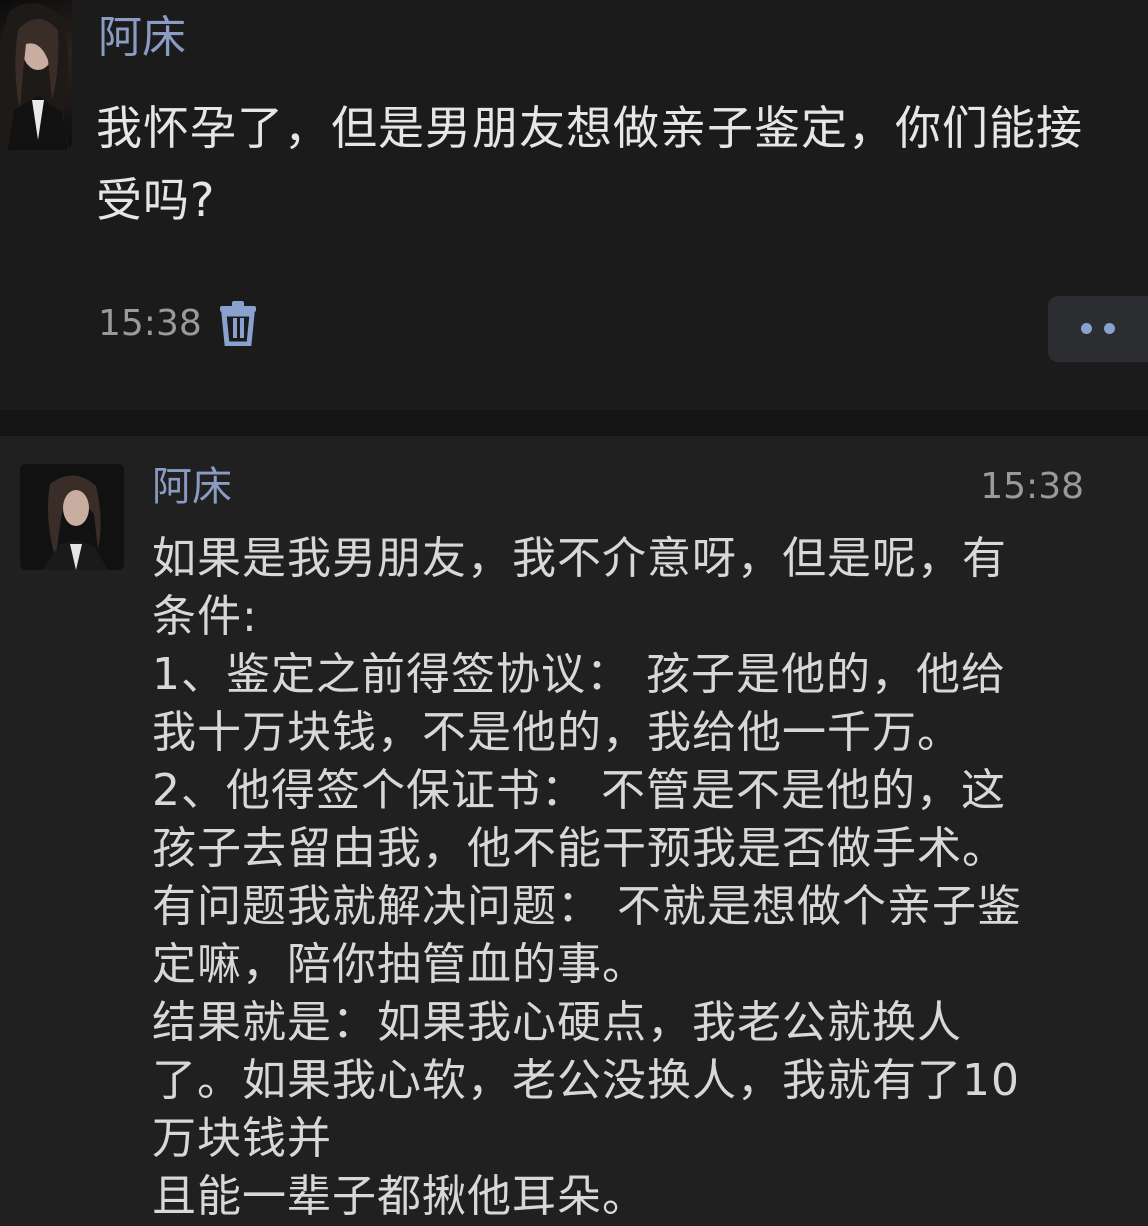 Image resolution: width=1148 pixels, height=1226 pixels. I want to click on comment-timestamp: 15:38, so click(1032, 486).